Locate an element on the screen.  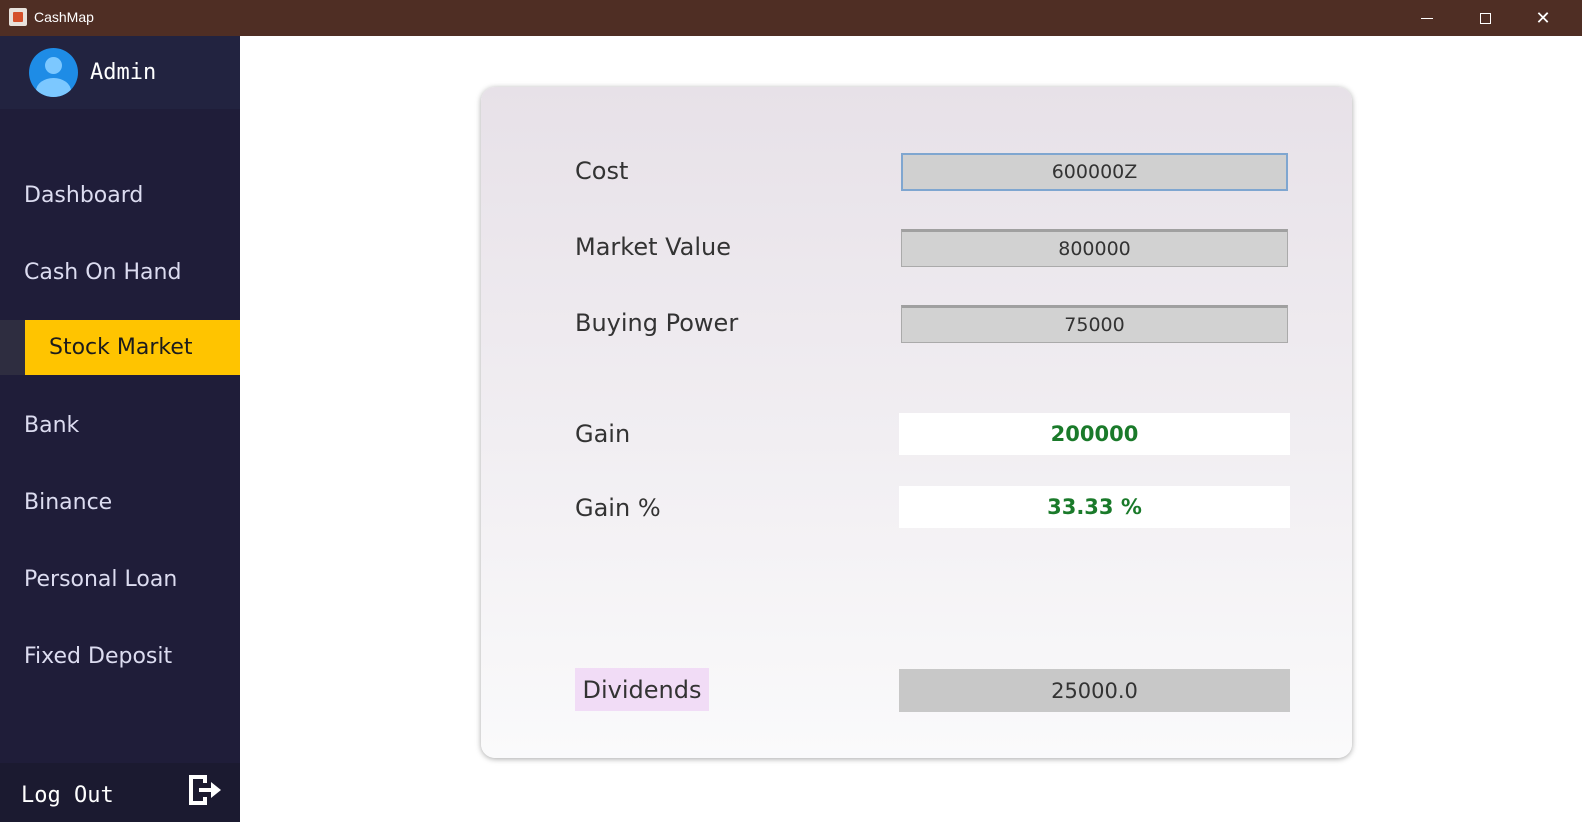
profile-header: Admin is located at coordinates (120, 72).